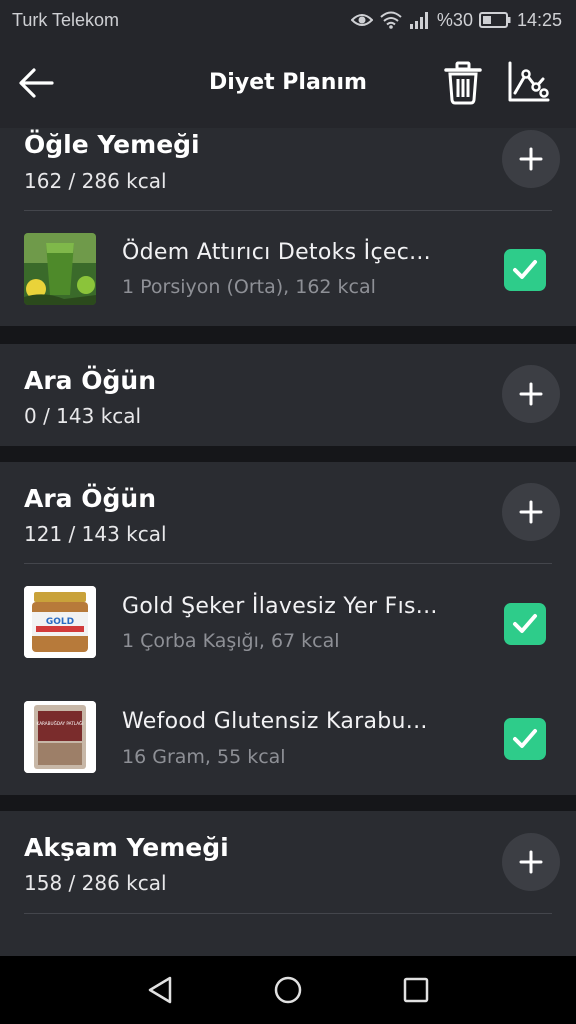 This screenshot has height=1024, width=576. Describe the element at coordinates (539, 19) in the screenshot. I see `clock: 14:25` at that location.